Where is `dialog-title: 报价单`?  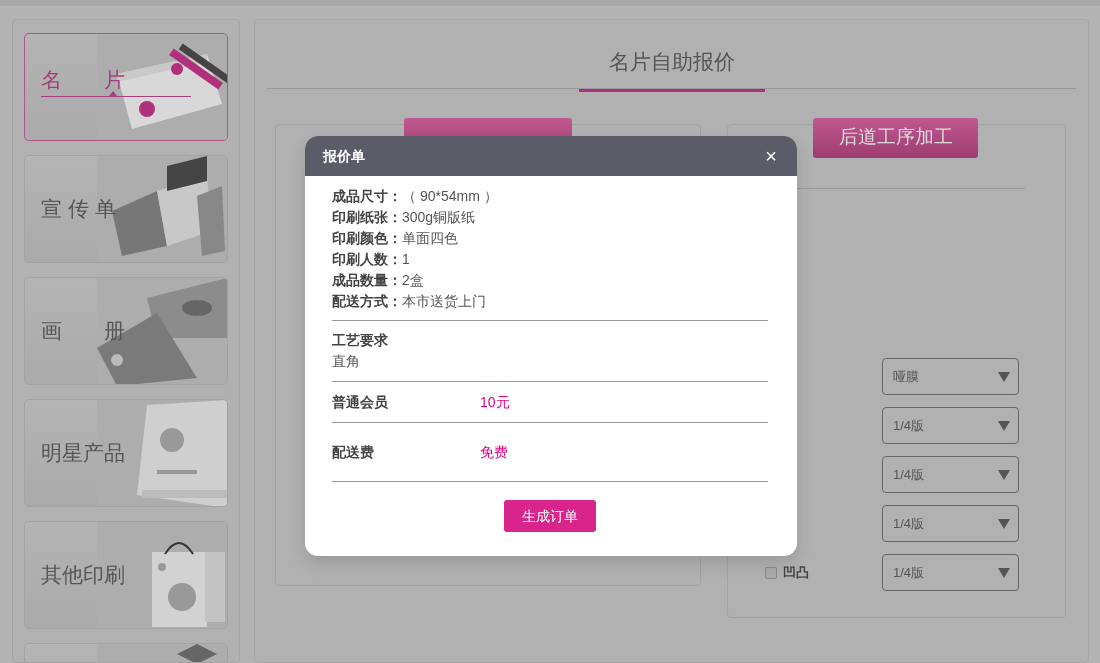
dialog-title: 报价单 is located at coordinates (344, 156).